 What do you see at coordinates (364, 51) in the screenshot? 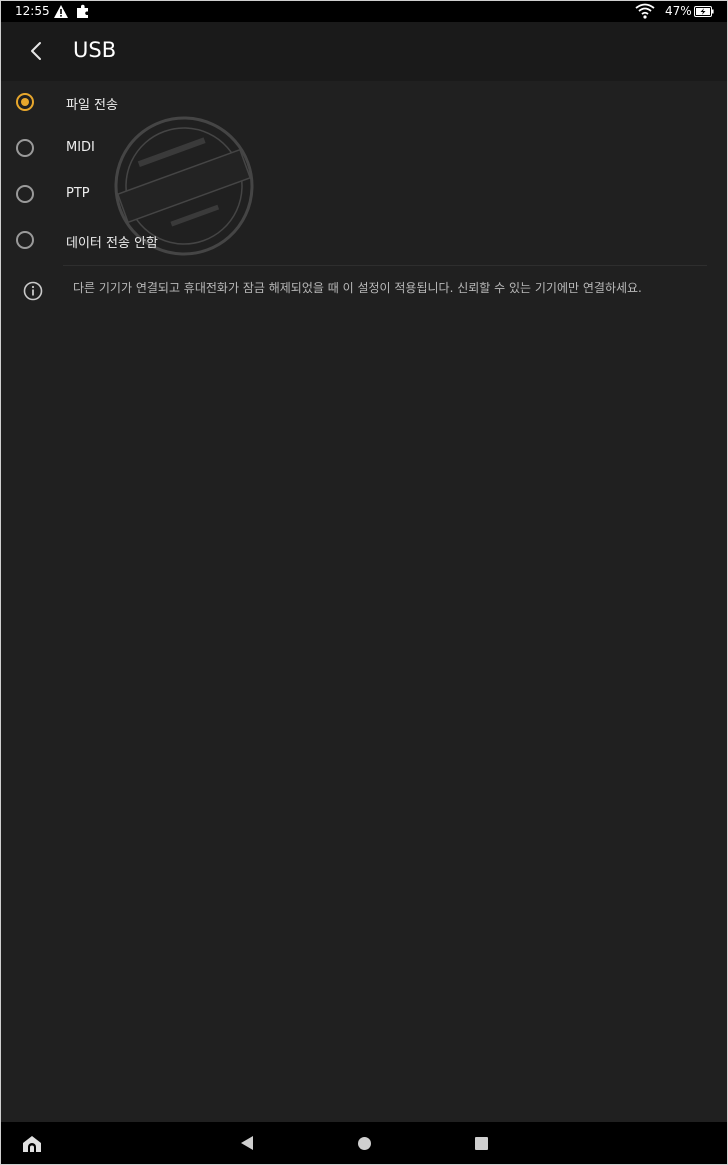
I see `app-bar: USB` at bounding box center [364, 51].